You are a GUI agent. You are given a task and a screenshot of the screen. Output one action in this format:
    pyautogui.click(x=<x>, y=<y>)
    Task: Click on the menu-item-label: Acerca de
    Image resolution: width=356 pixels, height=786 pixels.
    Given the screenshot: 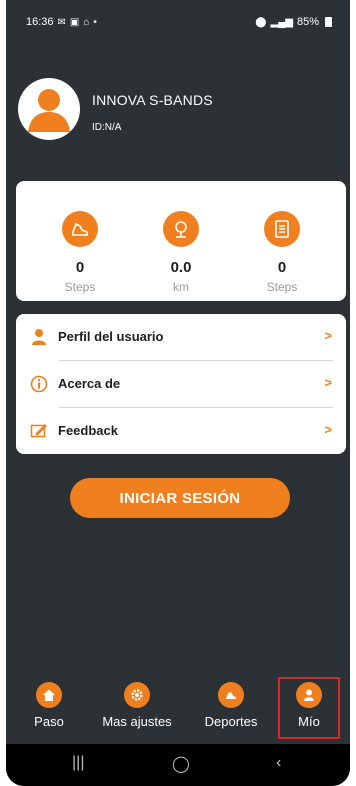 What is the action you would take?
    pyautogui.click(x=89, y=383)
    